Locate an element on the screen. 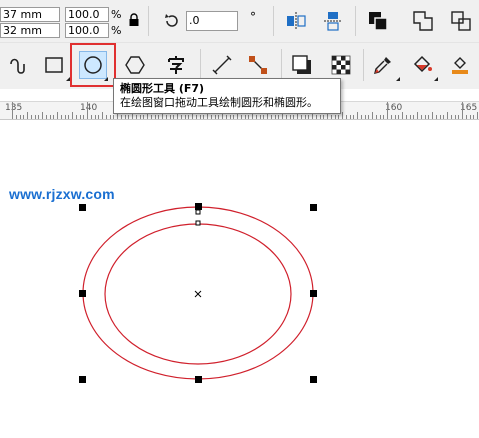  rectangle-icon is located at coordinates (54, 65).